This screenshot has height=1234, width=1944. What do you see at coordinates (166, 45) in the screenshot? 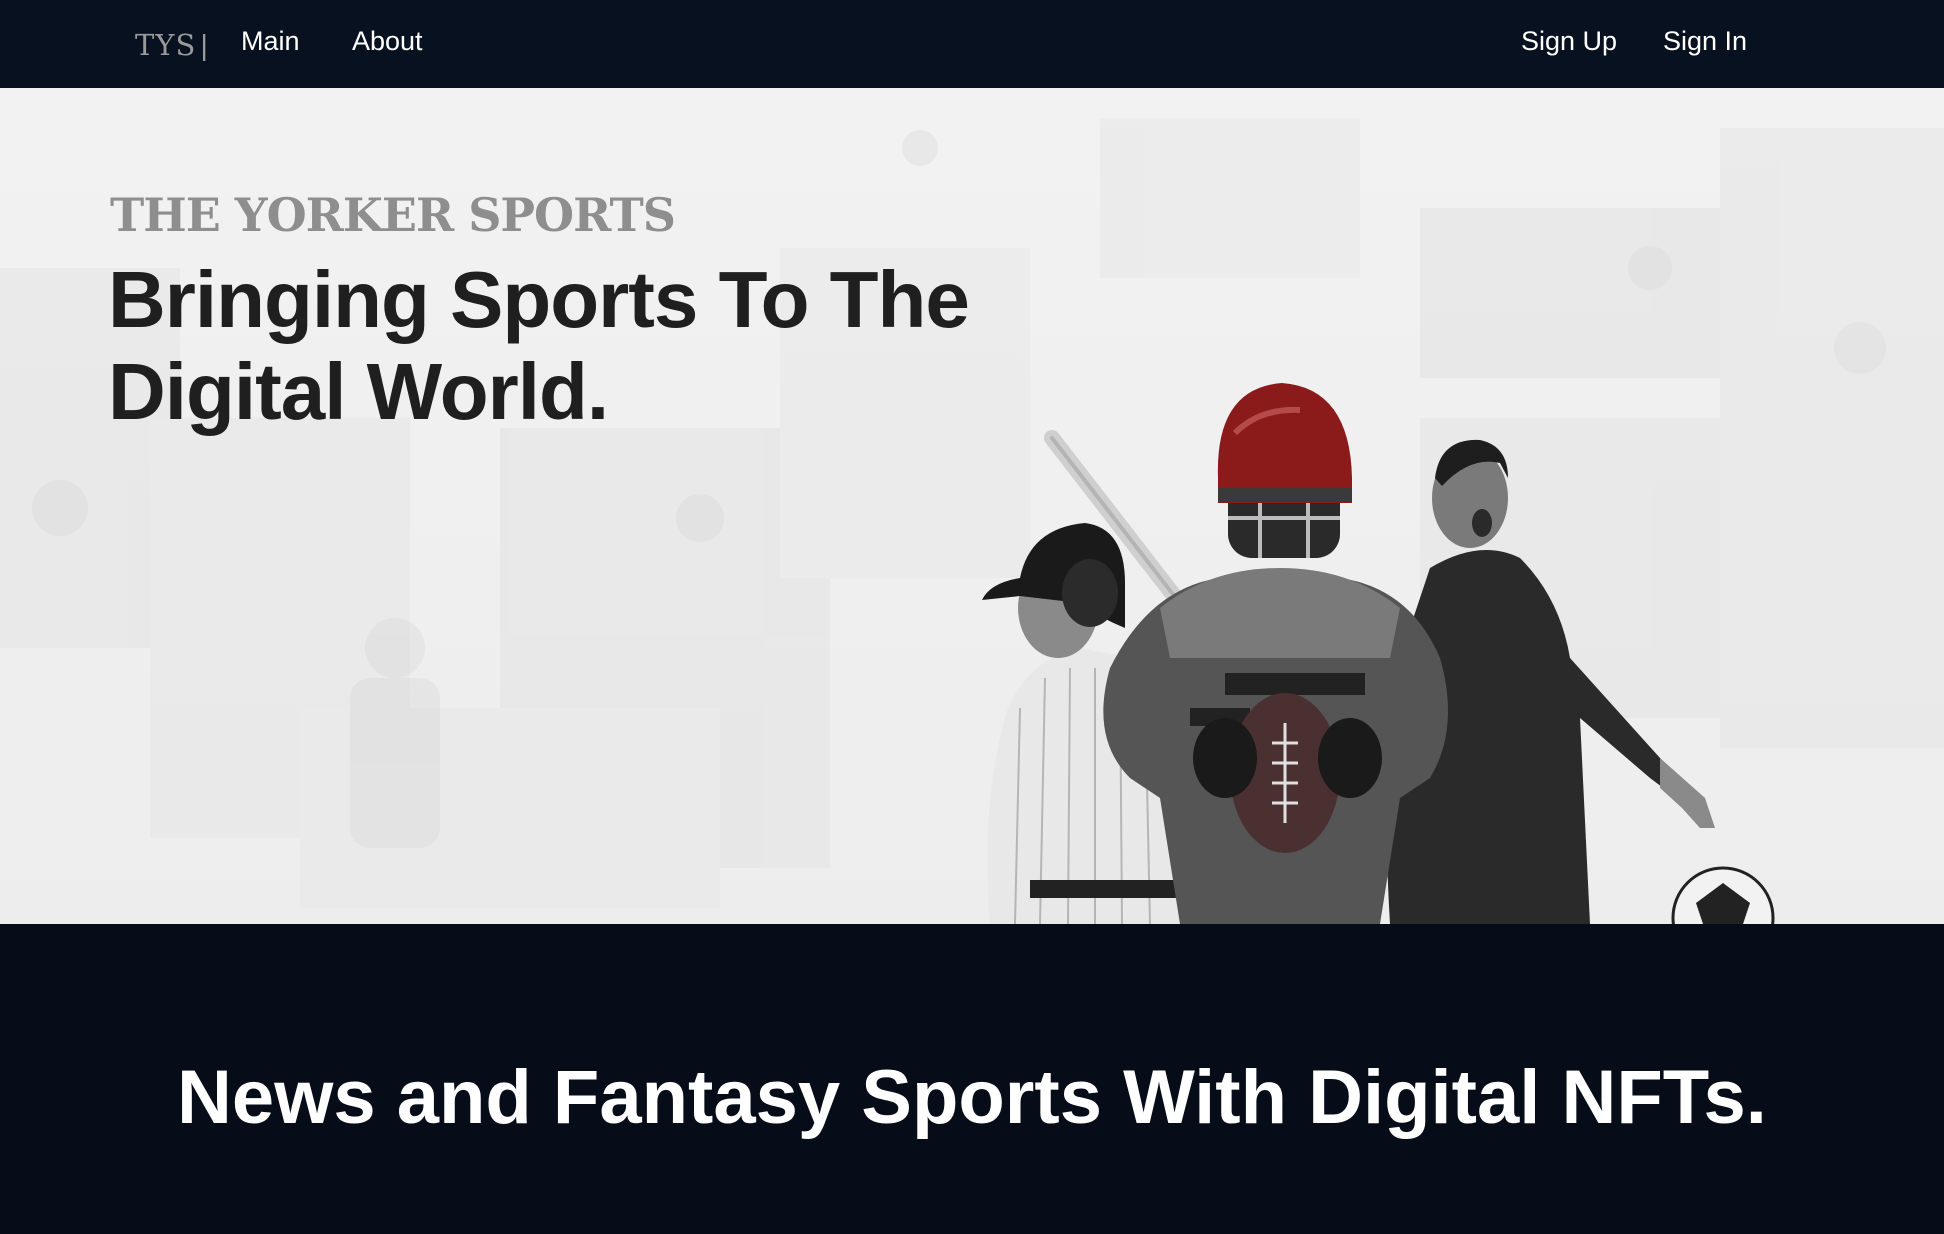
I see `logo-text: TYS` at bounding box center [166, 45].